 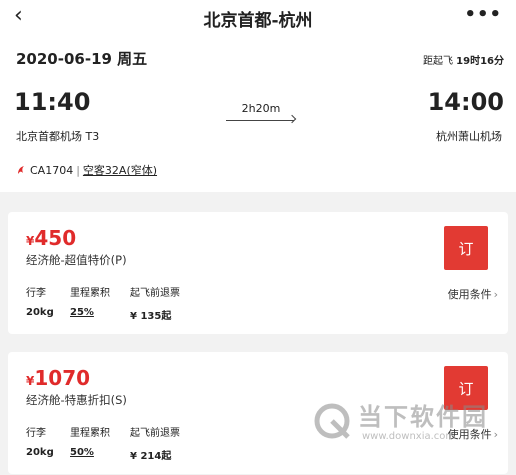 What do you see at coordinates (261, 108) in the screenshot?
I see `flight-duration: 2h20m` at bounding box center [261, 108].